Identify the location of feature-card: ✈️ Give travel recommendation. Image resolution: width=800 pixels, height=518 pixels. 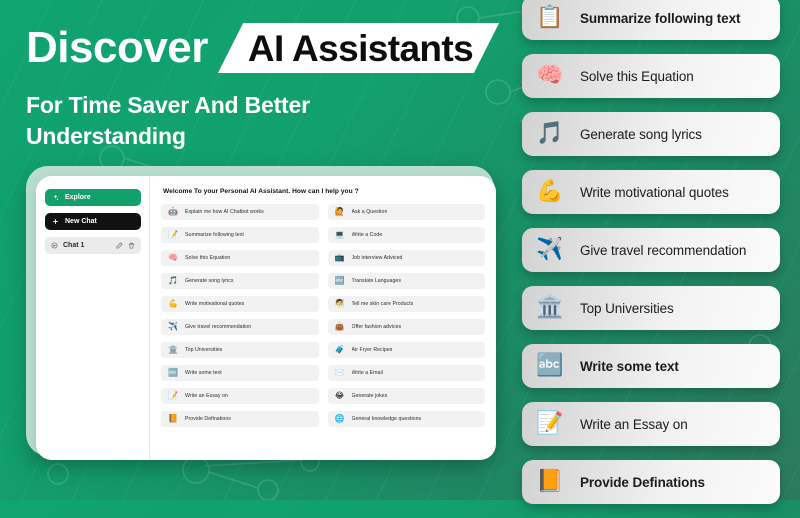
(651, 250).